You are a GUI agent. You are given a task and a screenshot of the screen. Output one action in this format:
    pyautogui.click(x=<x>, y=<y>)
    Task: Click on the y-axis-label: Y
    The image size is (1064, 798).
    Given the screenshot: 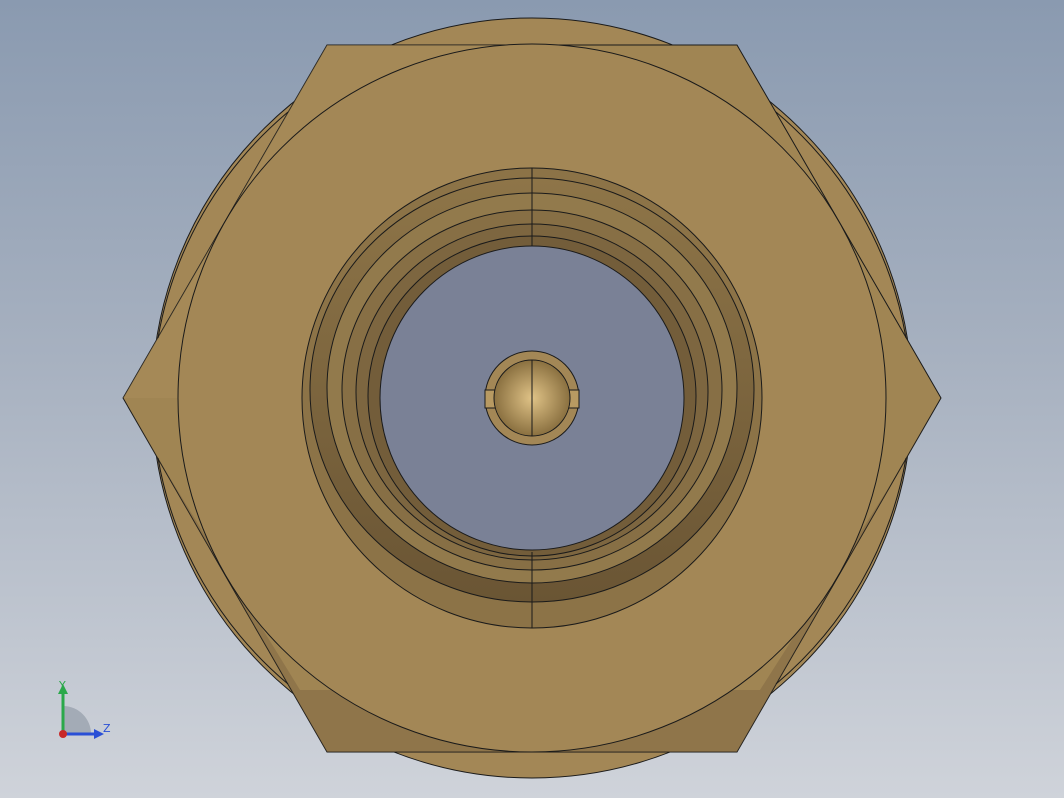 What is the action you would take?
    pyautogui.click(x=62, y=685)
    